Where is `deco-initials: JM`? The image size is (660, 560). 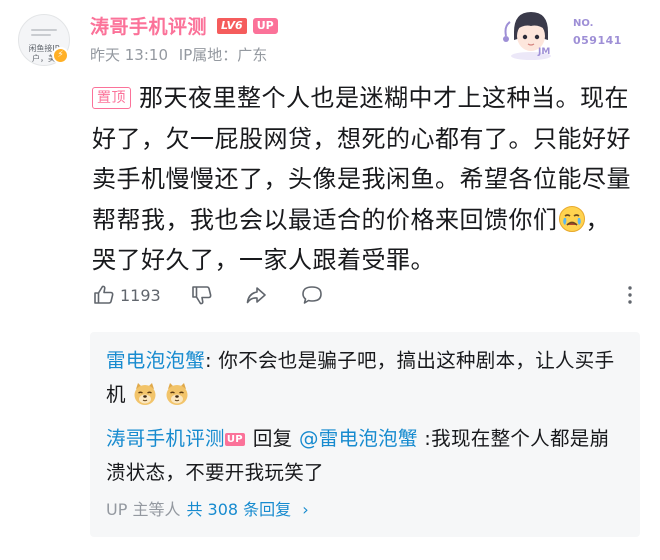 deco-initials: JM is located at coordinates (543, 52).